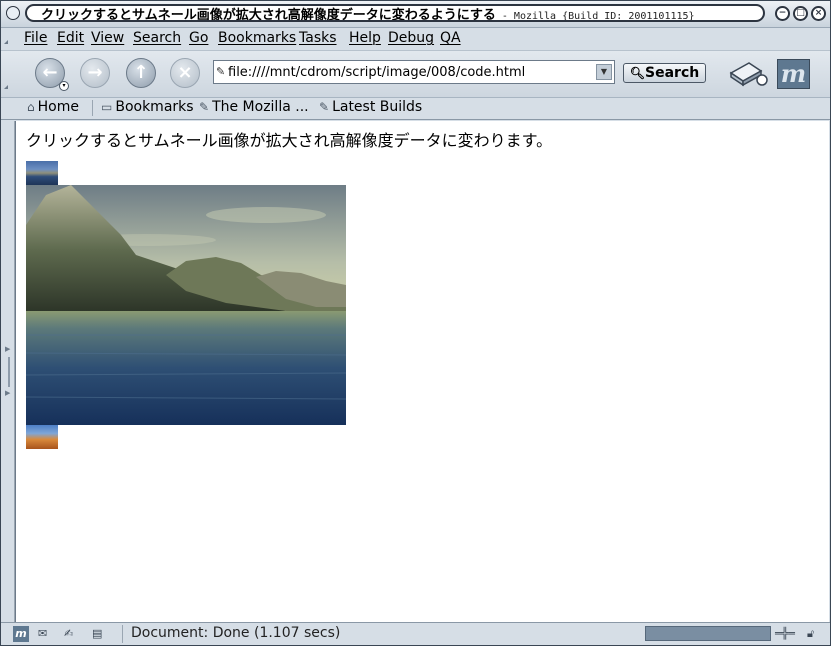 This screenshot has width=831, height=646. What do you see at coordinates (604, 72) in the screenshot?
I see `url-dropdown-icon: ▼` at bounding box center [604, 72].